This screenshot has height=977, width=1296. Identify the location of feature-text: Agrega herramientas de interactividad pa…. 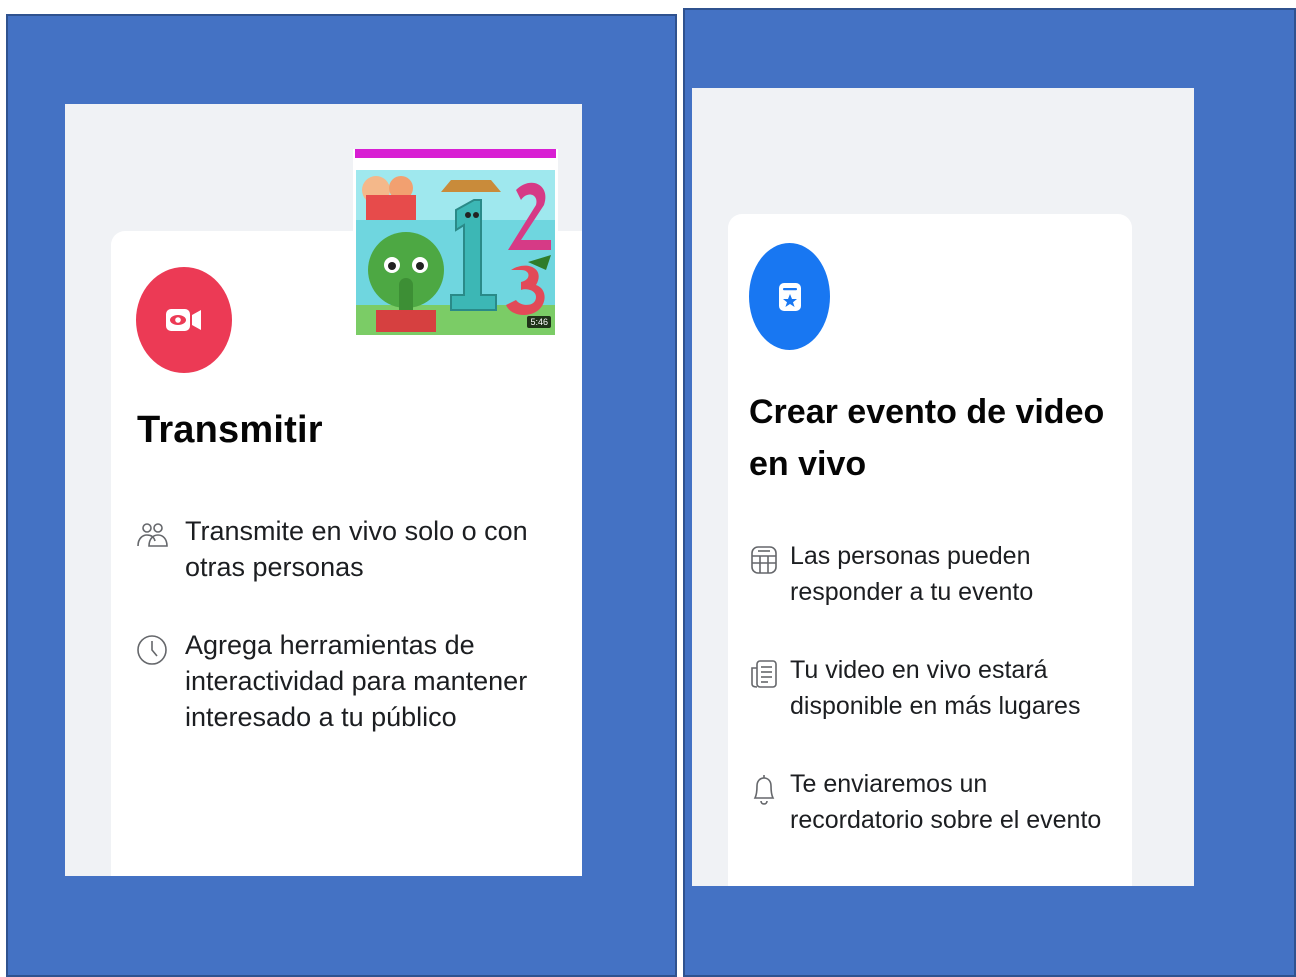
(356, 681).